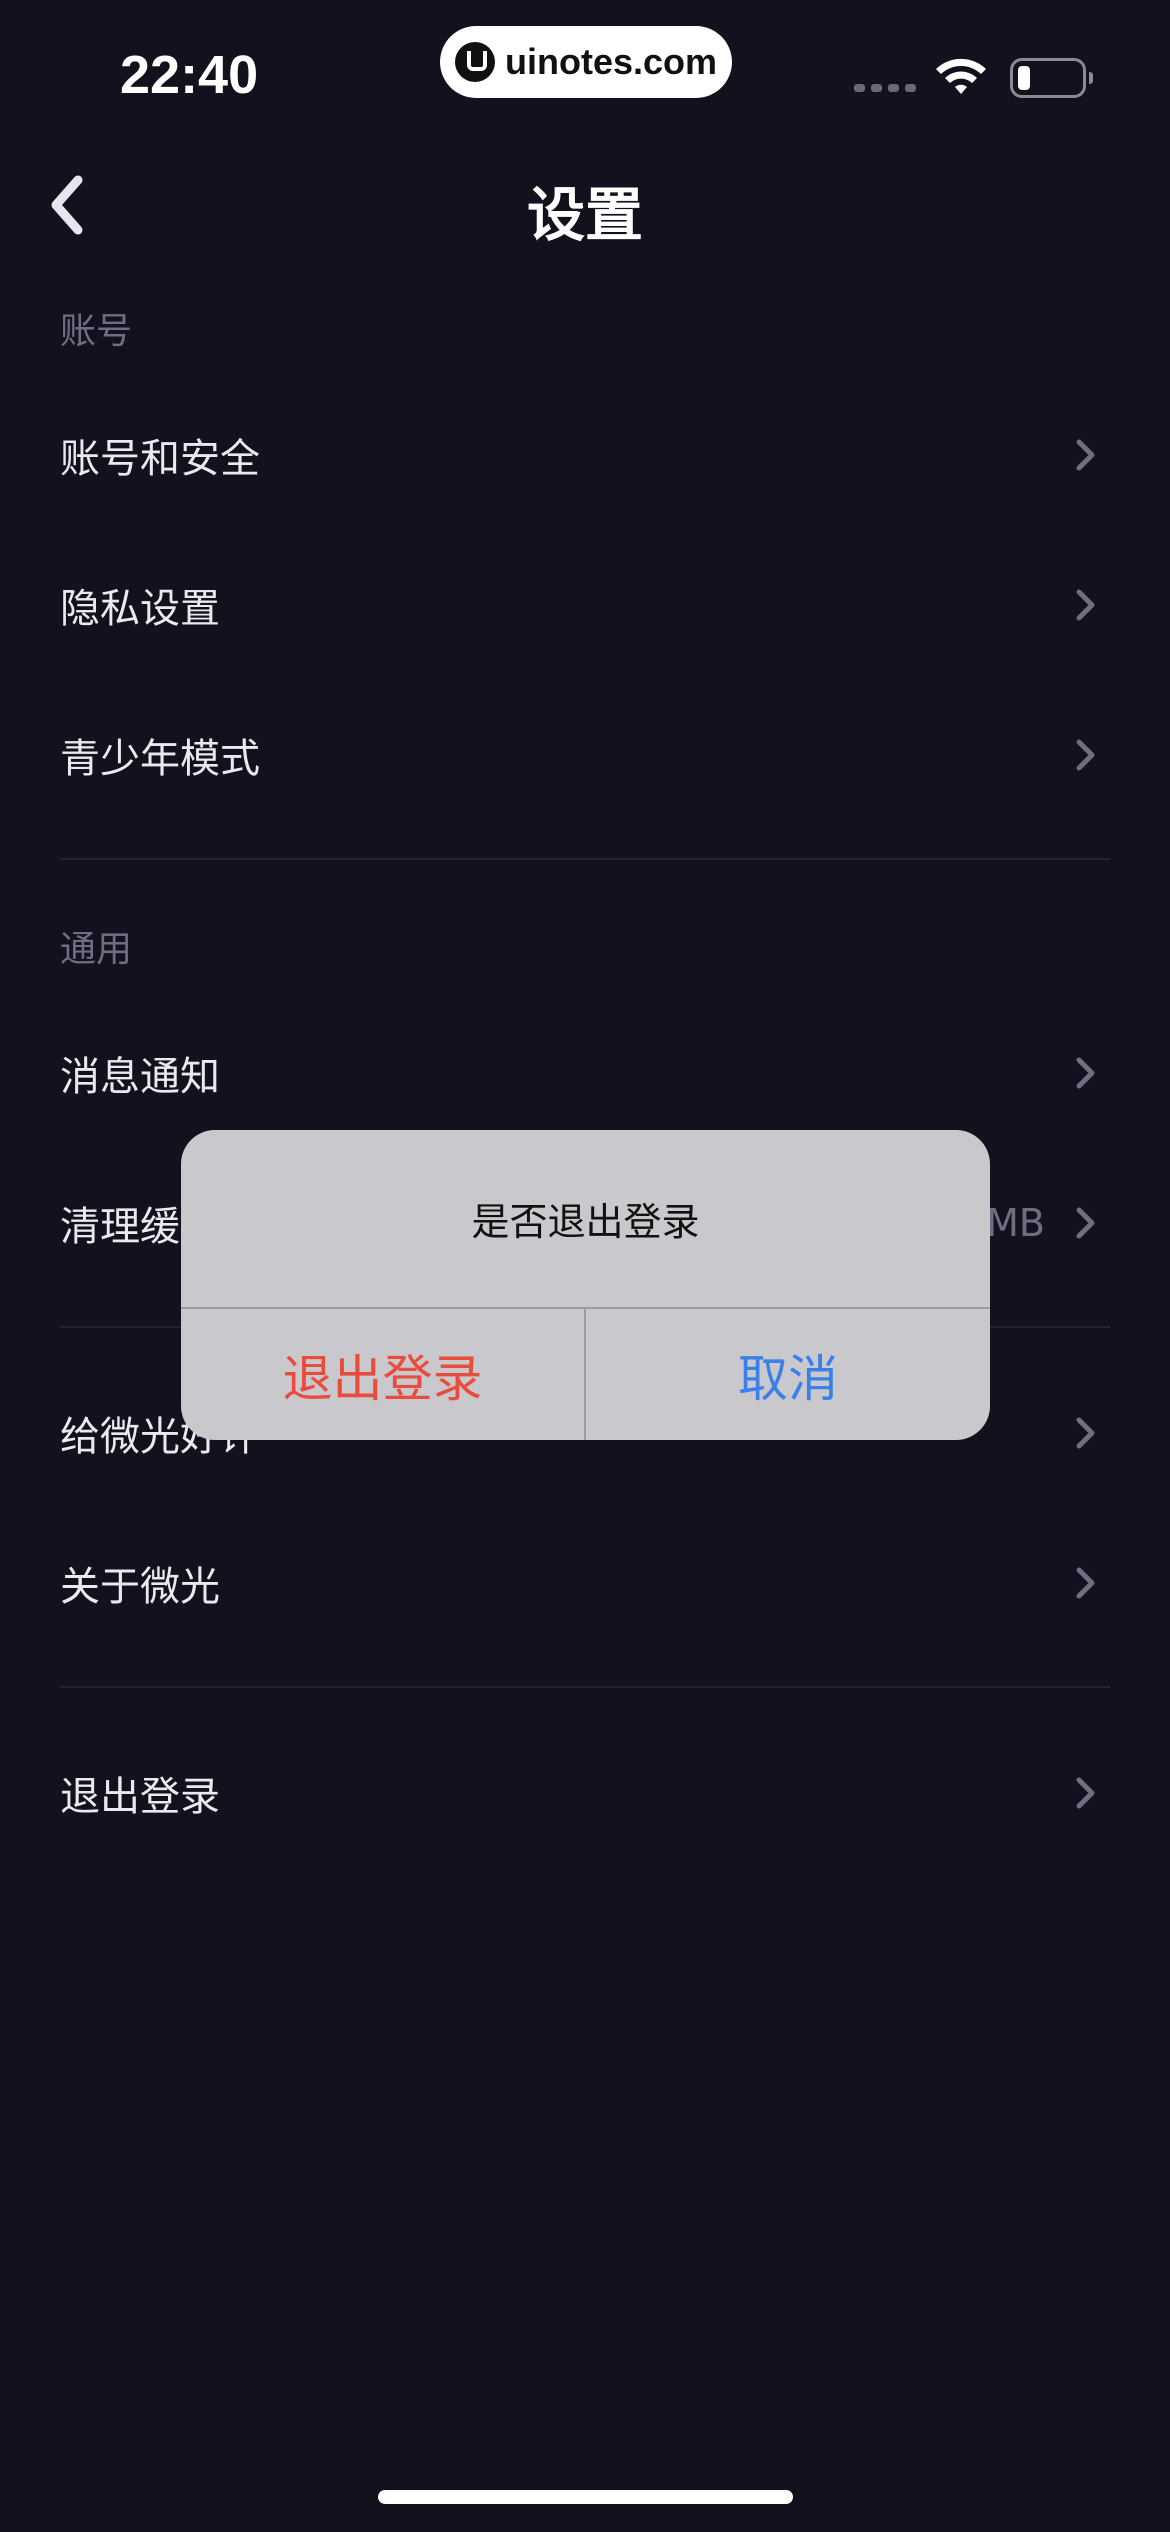  I want to click on watermark-badge: uinotes.com, so click(586, 62).